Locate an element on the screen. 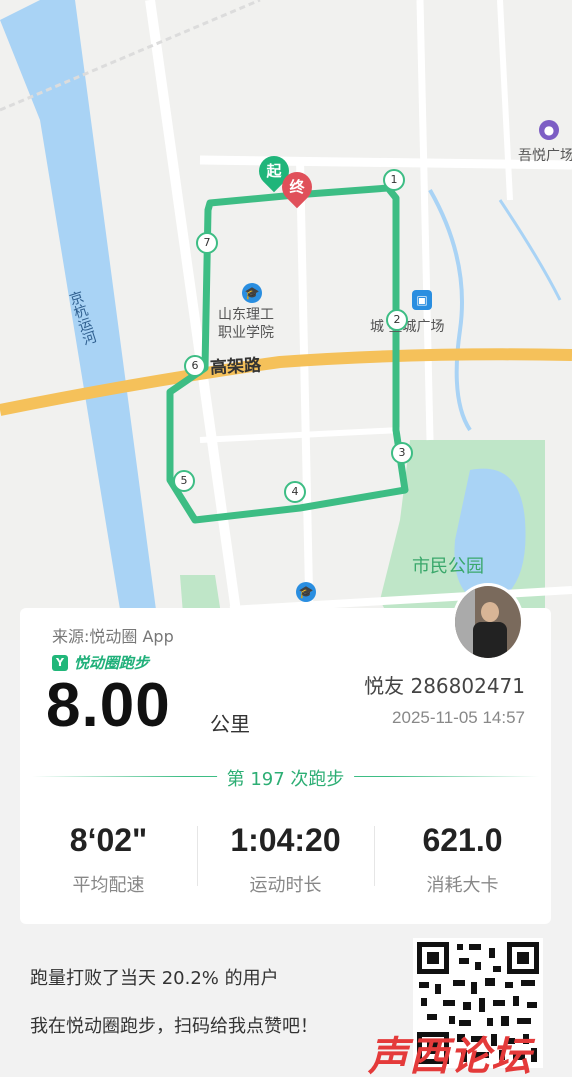  share-text: 我在悦动圈跑步，扫码给我点赞吧！ is located at coordinates (174, 1026).